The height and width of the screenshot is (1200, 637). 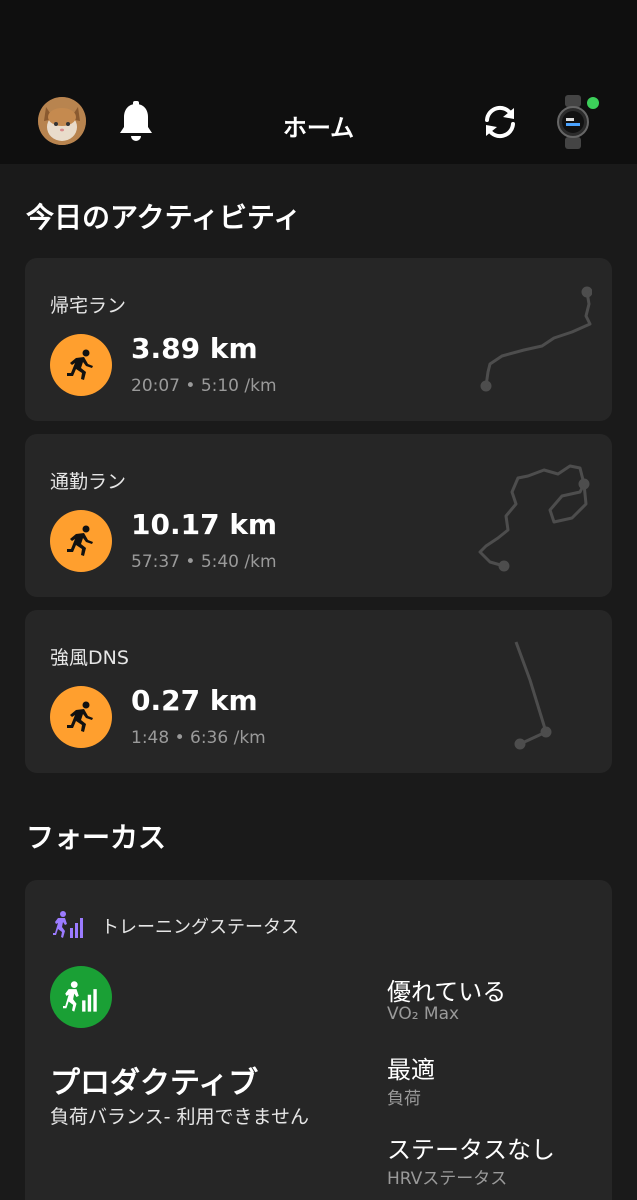 What do you see at coordinates (154, 1083) in the screenshot?
I see `training-status-value: プロダクティブ` at bounding box center [154, 1083].